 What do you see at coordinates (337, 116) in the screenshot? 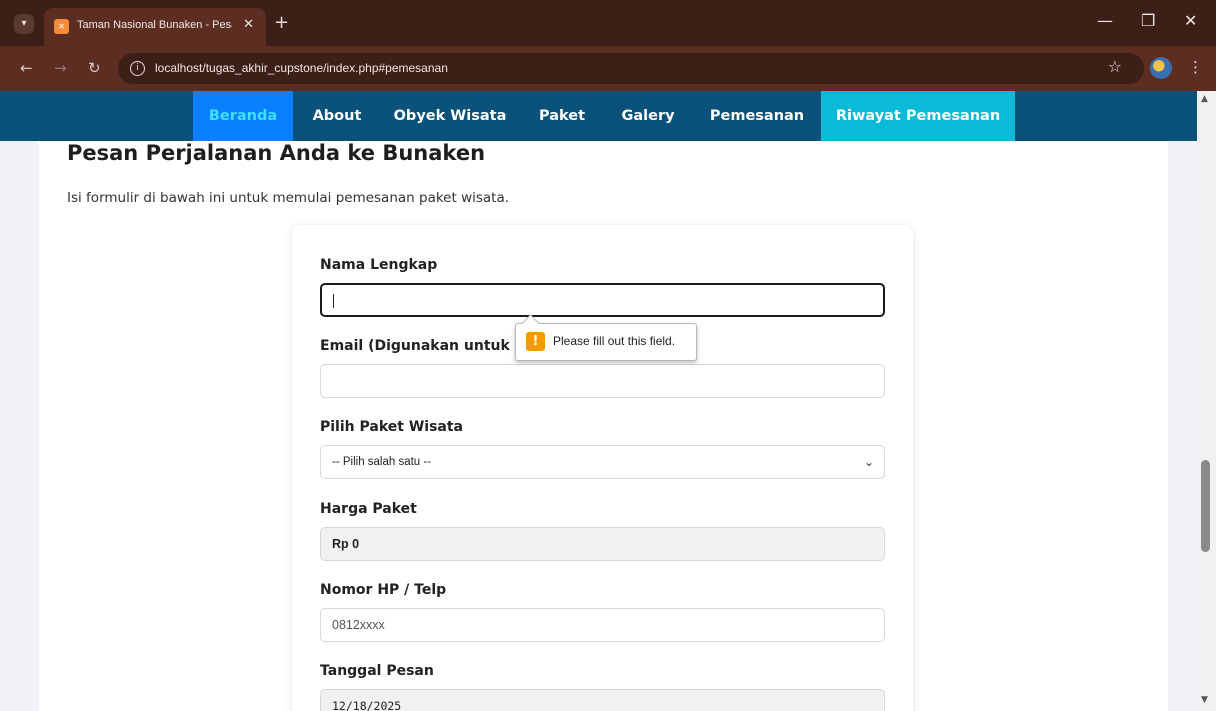
I see `nav-about: About` at bounding box center [337, 116].